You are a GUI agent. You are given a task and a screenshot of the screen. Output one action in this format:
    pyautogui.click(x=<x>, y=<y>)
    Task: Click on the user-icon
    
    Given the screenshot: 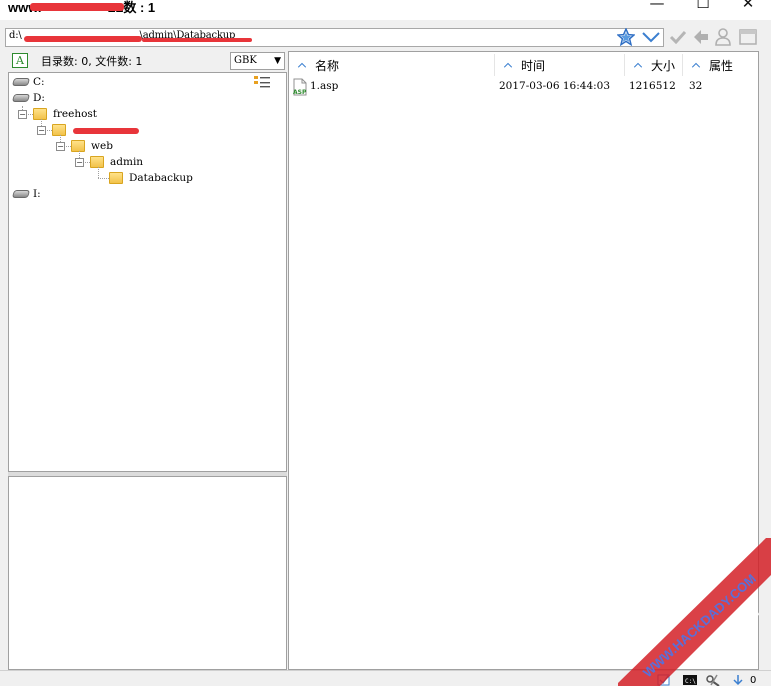 What is the action you would take?
    pyautogui.click(x=723, y=37)
    